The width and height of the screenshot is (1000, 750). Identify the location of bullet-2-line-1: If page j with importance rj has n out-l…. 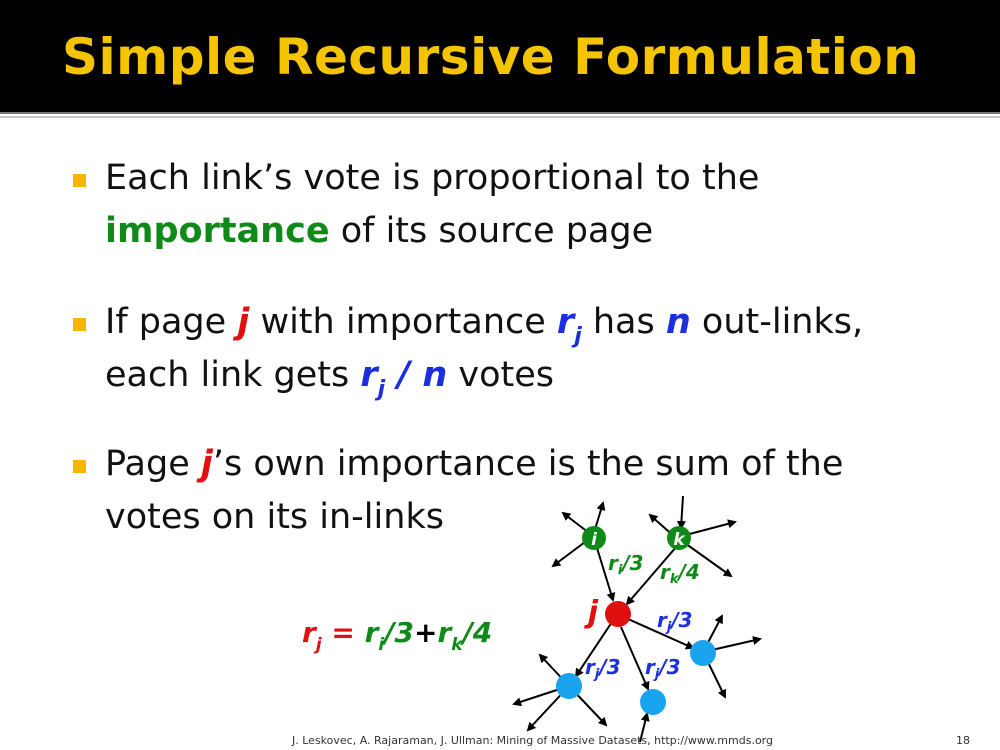
(484, 325).